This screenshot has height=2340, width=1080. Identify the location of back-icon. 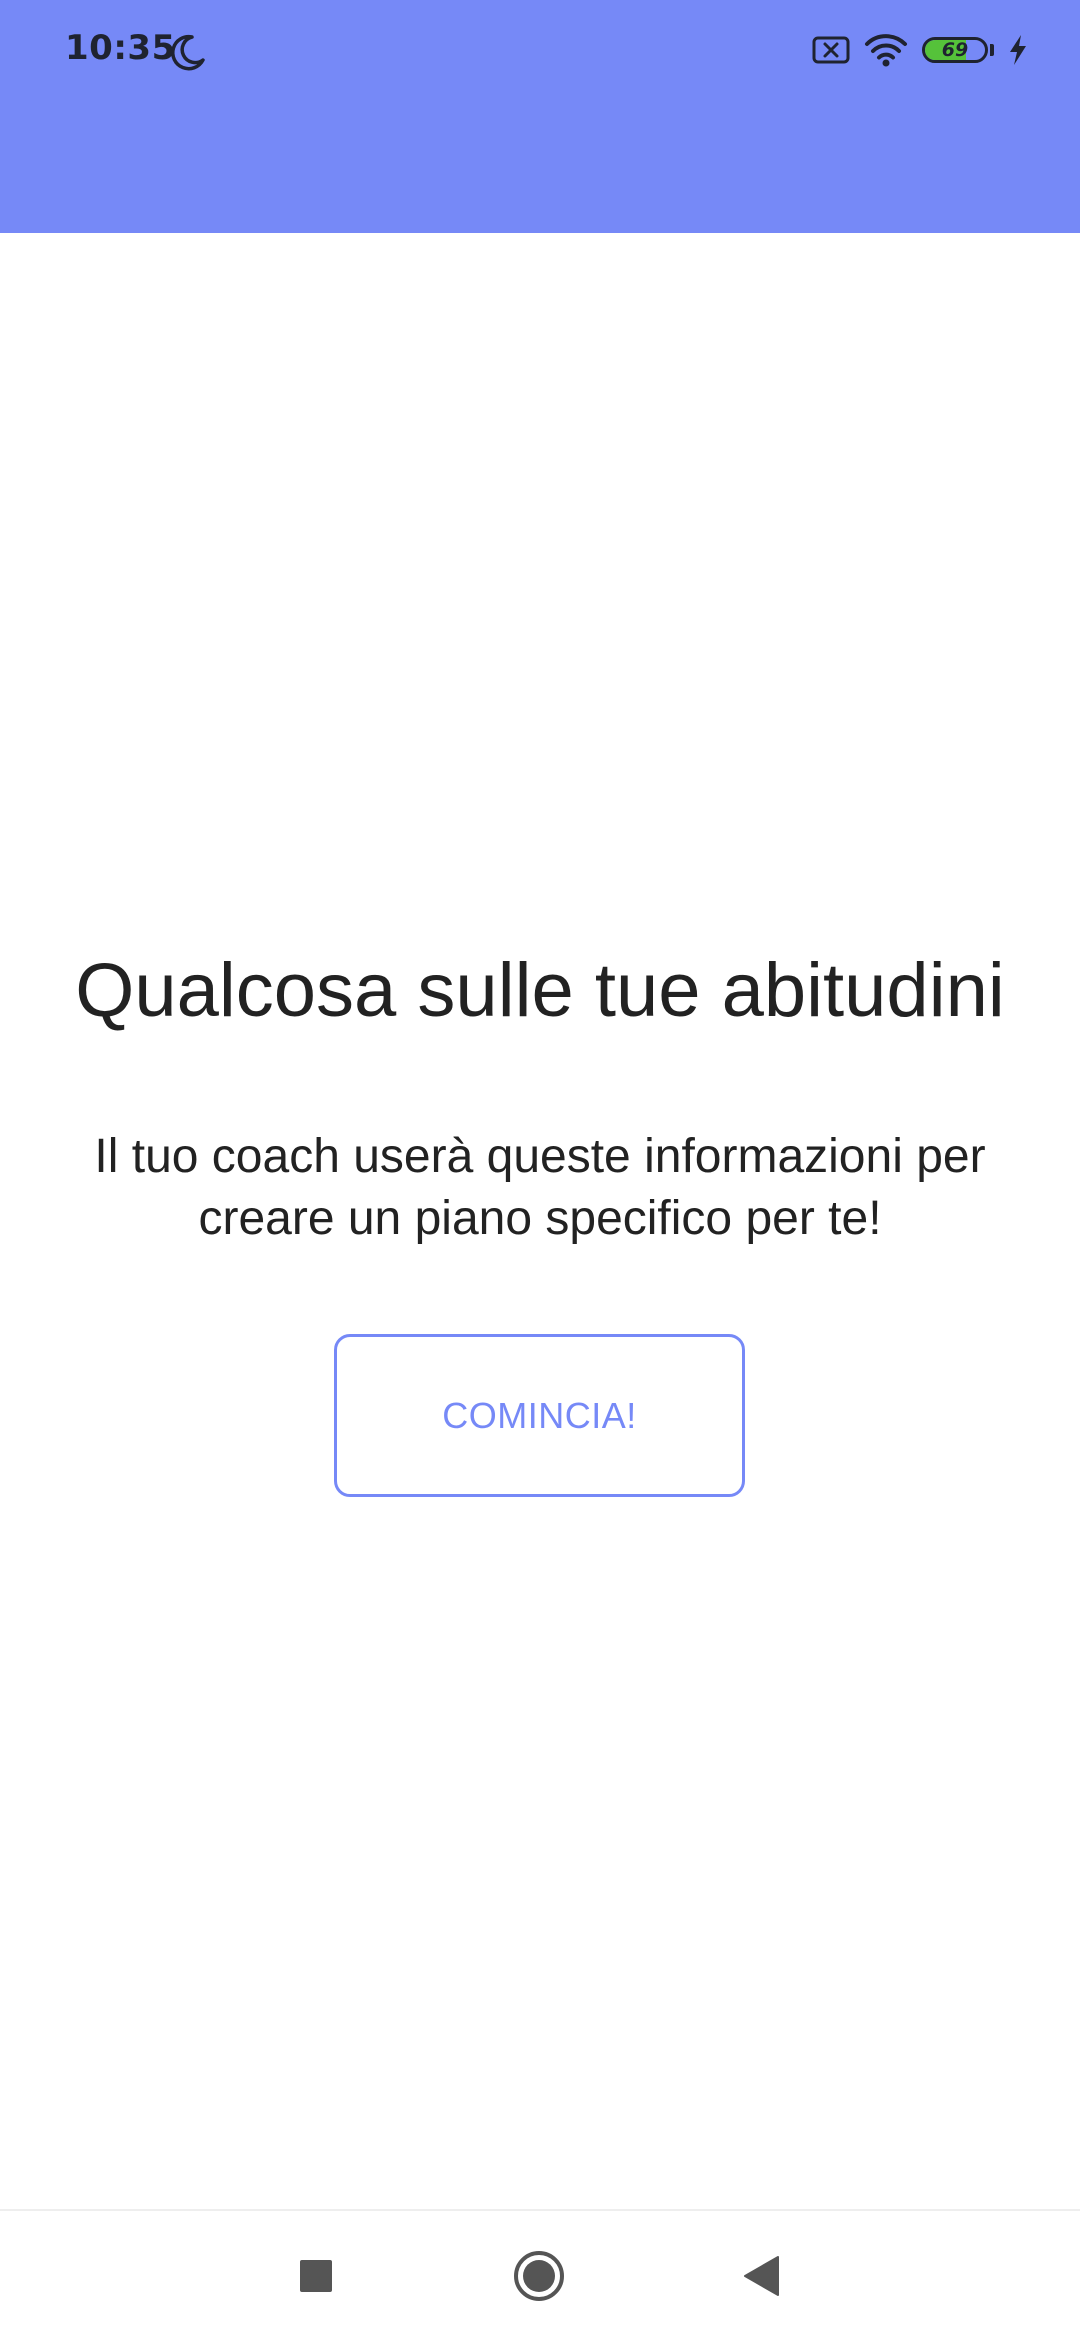
(761, 2276).